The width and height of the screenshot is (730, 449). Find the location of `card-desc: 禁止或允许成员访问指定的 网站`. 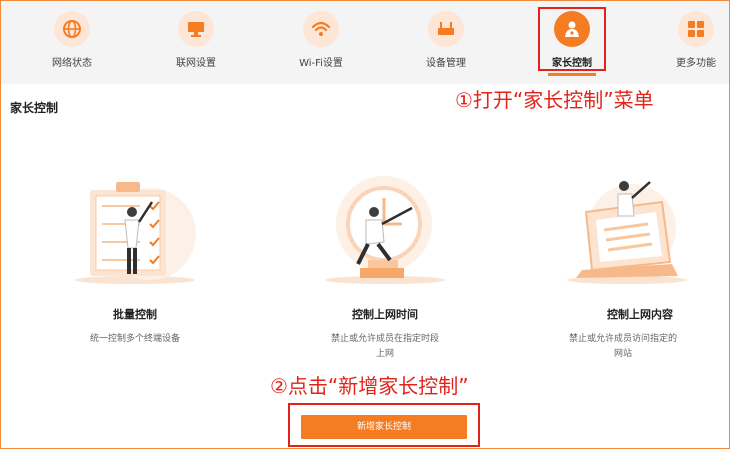

card-desc: 禁止或允许成员访问指定的 网站 is located at coordinates (623, 347).